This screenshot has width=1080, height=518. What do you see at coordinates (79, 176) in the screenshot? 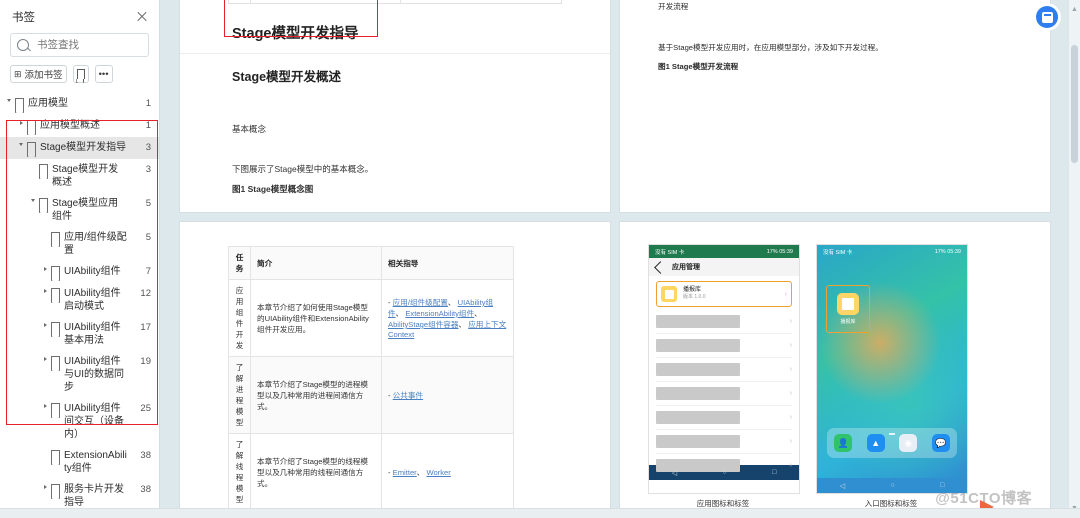
I see `bookmark-item: Stage模型开发概述 3` at bounding box center [79, 176].